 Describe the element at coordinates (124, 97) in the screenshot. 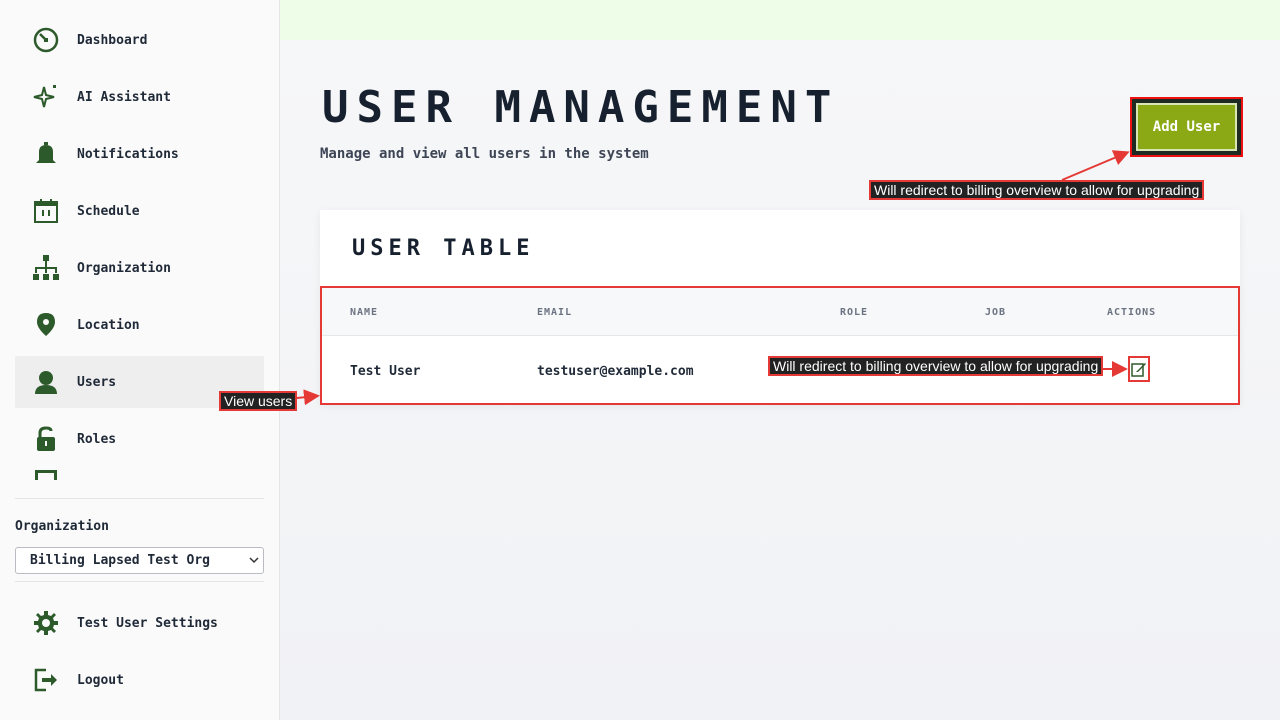

I see `sidebar-item-label: AI Assistant` at that location.